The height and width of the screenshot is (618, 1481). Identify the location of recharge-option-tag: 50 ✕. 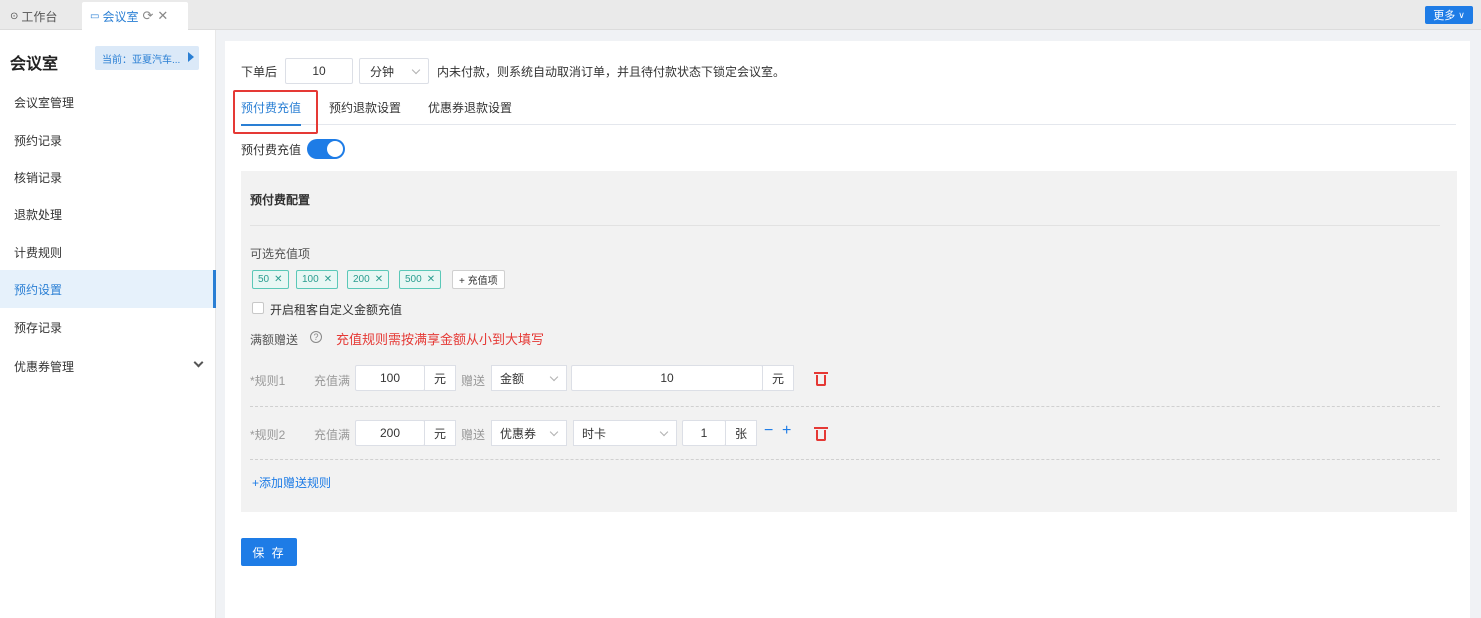
(270, 279).